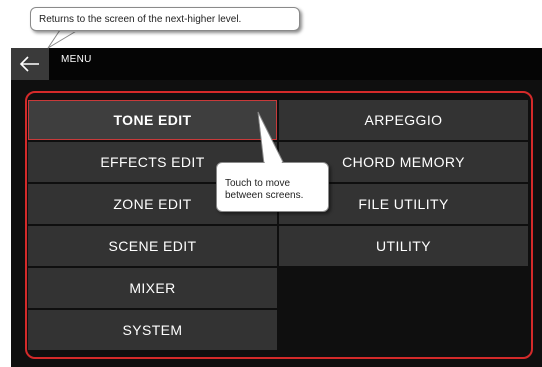  What do you see at coordinates (403, 246) in the screenshot?
I see `menu-item-utility: UTILITY` at bounding box center [403, 246].